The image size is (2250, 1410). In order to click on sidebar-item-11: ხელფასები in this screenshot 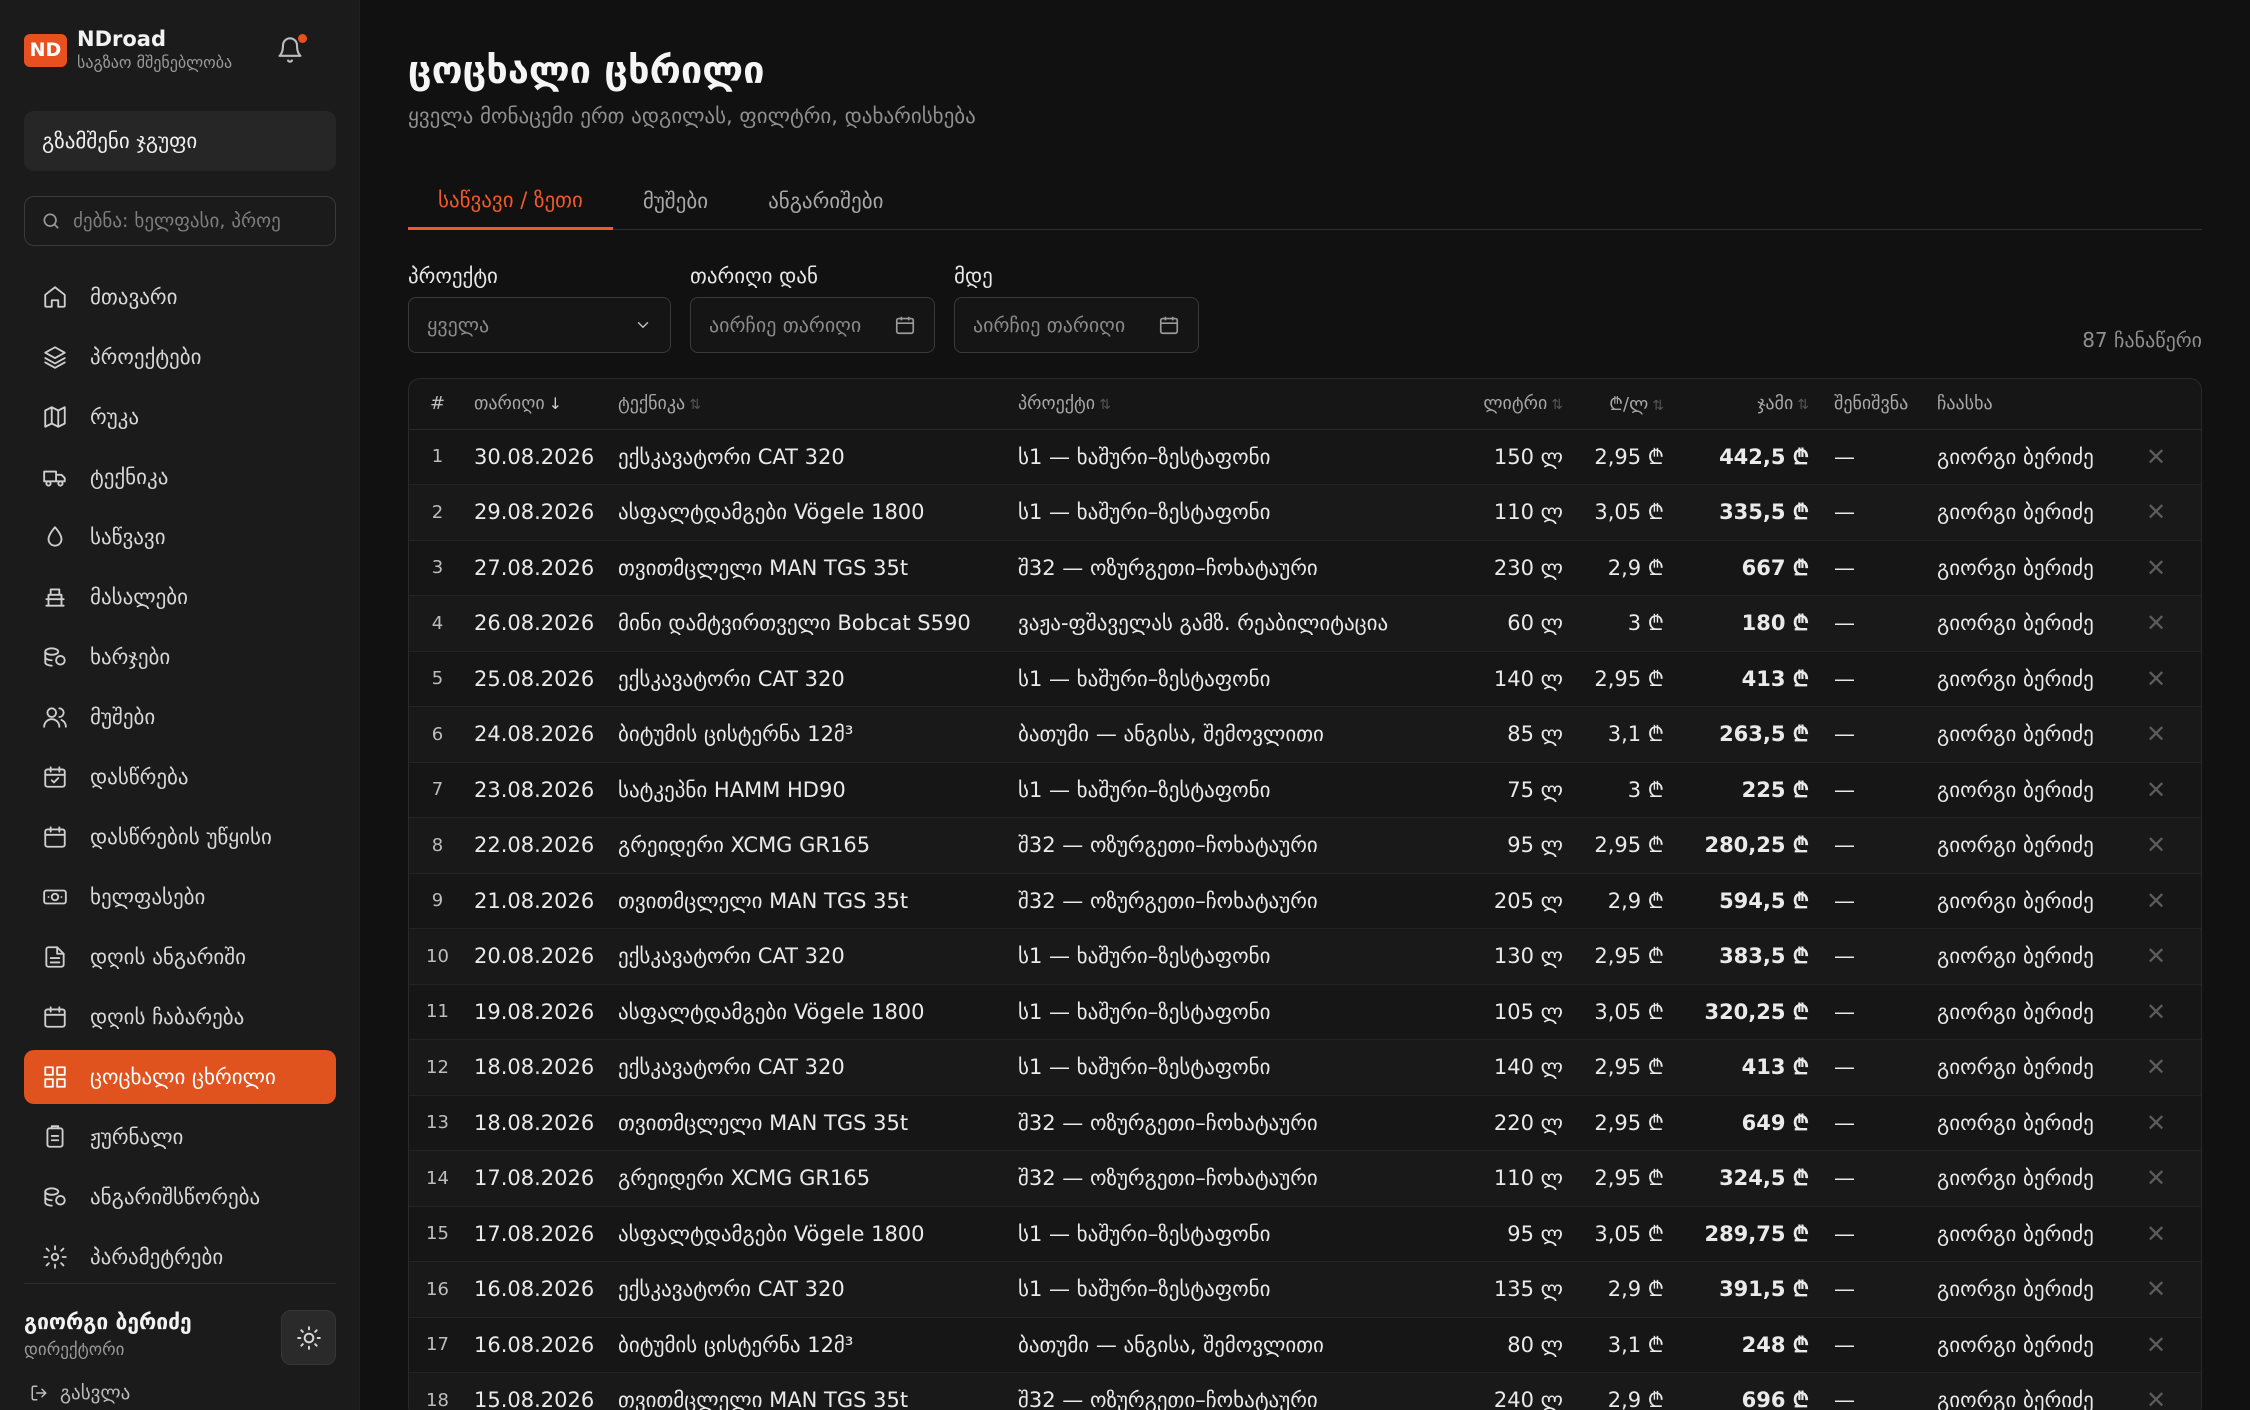, I will do `click(180, 897)`.